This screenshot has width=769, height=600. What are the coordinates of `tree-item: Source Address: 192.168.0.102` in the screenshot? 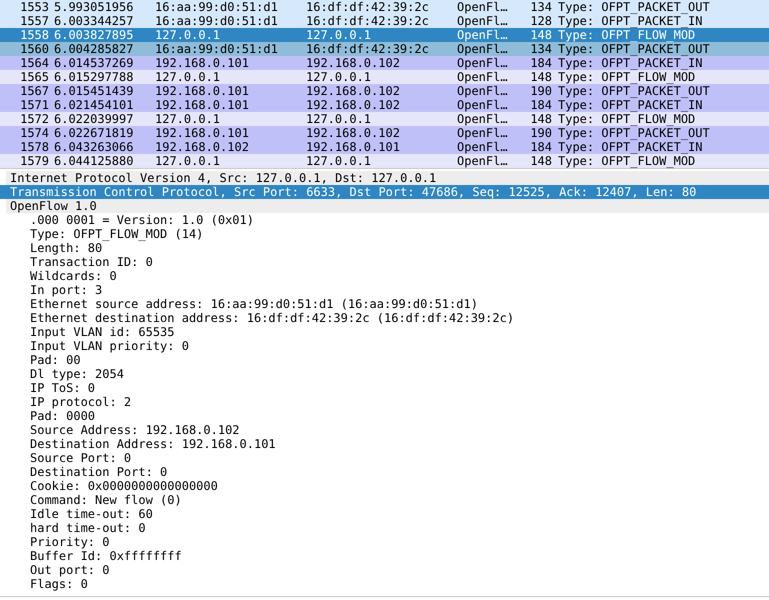 It's located at (384, 430).